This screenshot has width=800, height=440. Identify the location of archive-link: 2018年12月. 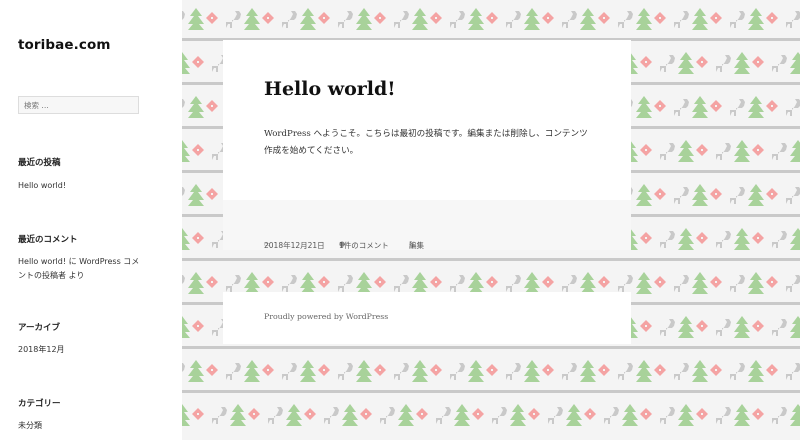
(82, 350).